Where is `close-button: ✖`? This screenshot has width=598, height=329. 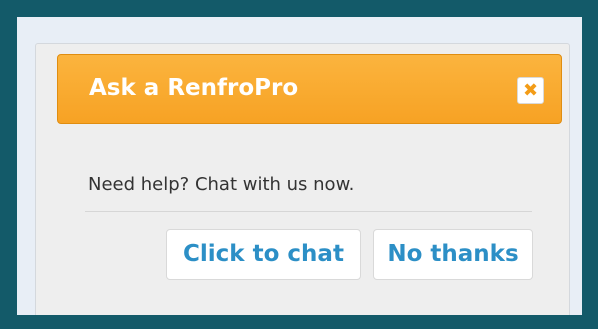 close-button: ✖ is located at coordinates (530, 90).